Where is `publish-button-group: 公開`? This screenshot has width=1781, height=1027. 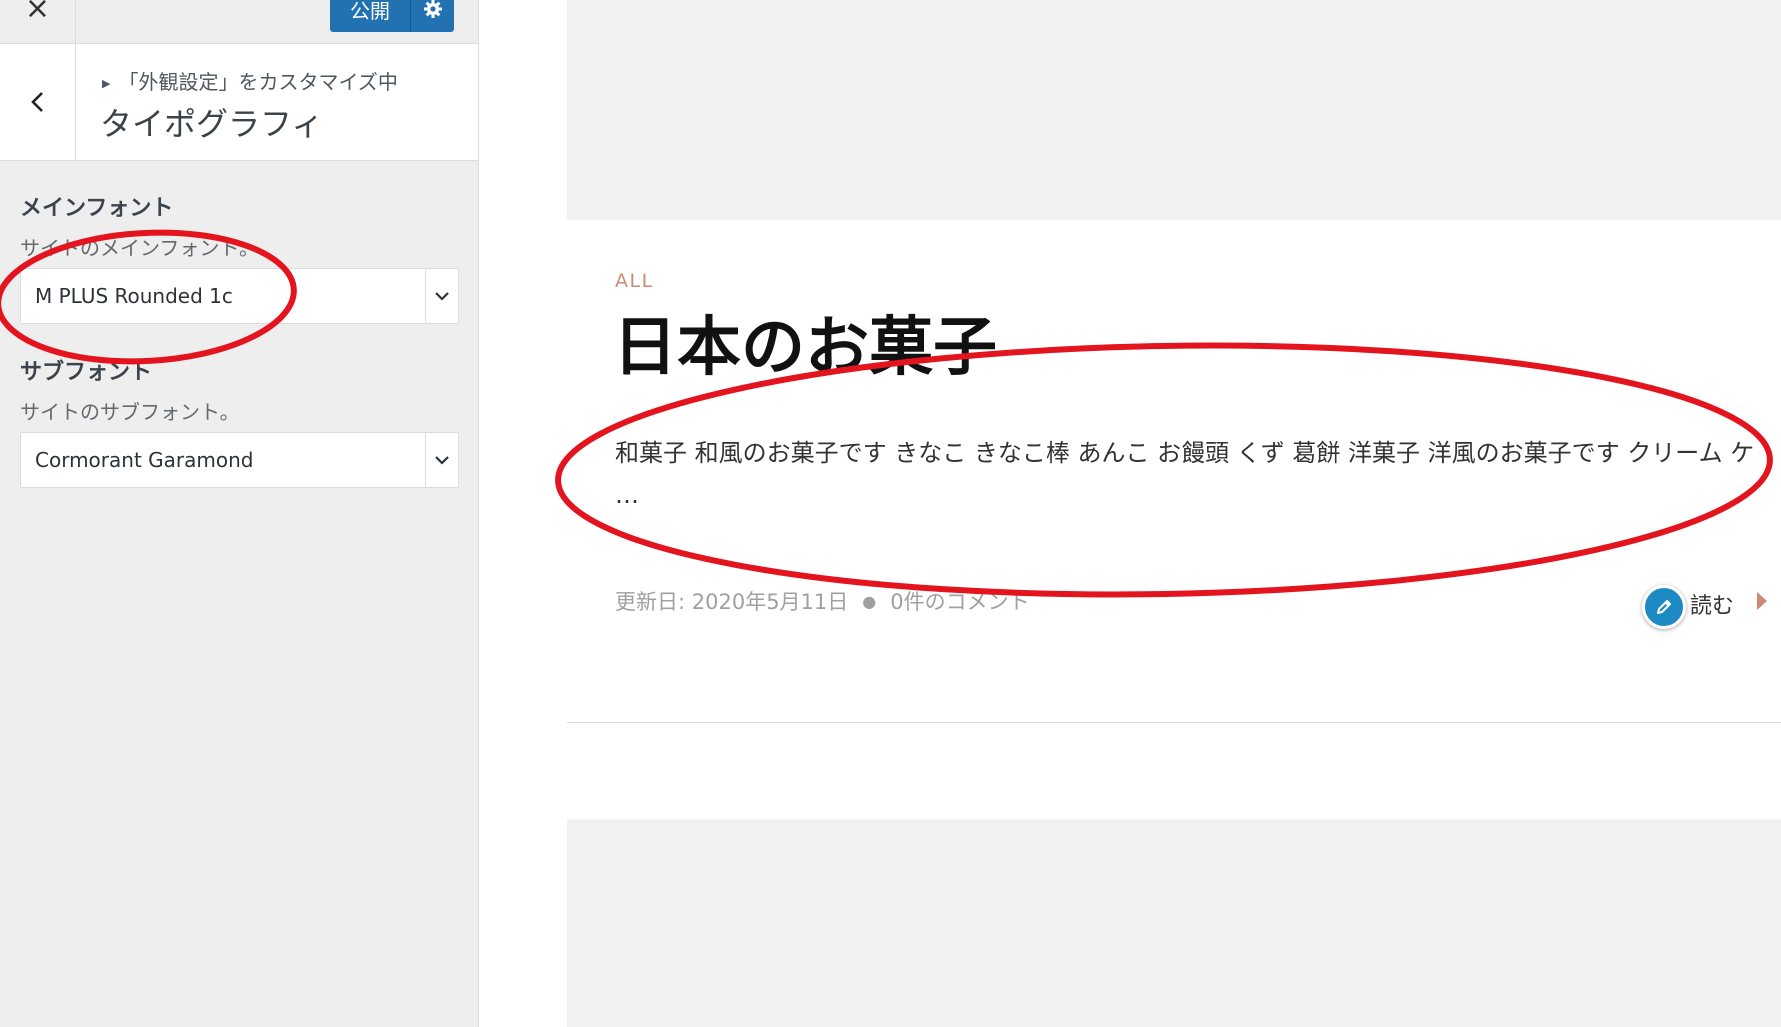
publish-button-group: 公開 is located at coordinates (392, 16).